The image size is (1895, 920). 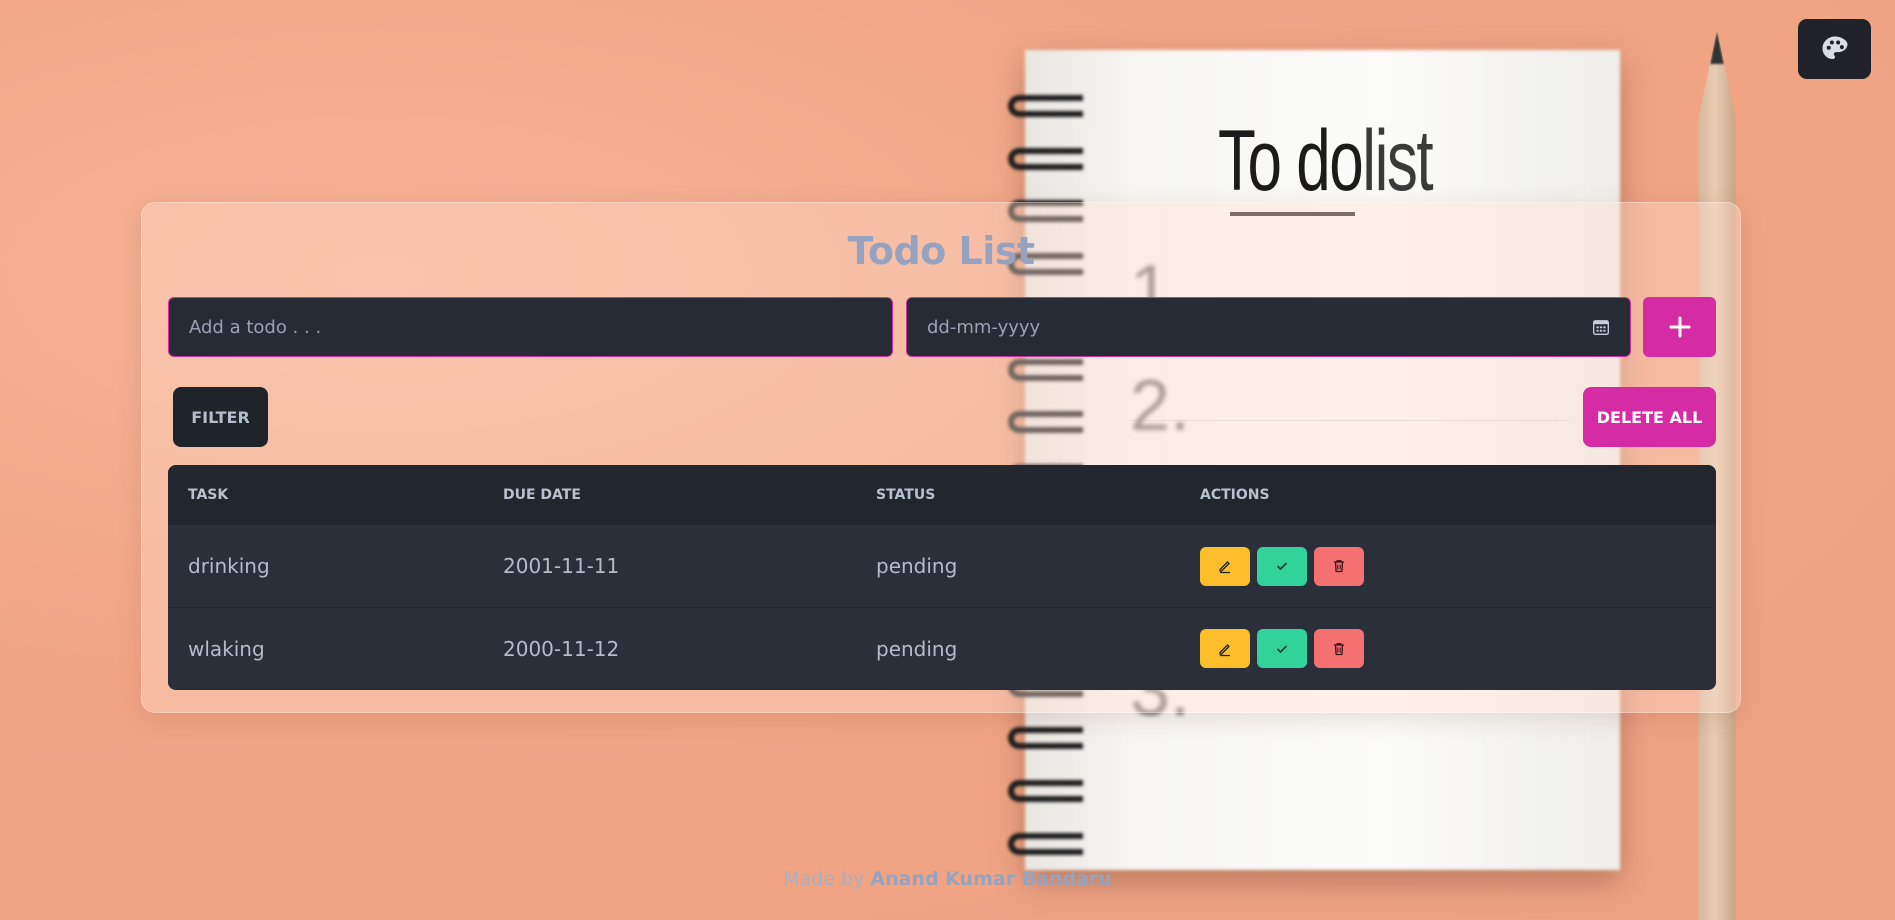 I want to click on background-heading: To dolist, so click(x=1326, y=161).